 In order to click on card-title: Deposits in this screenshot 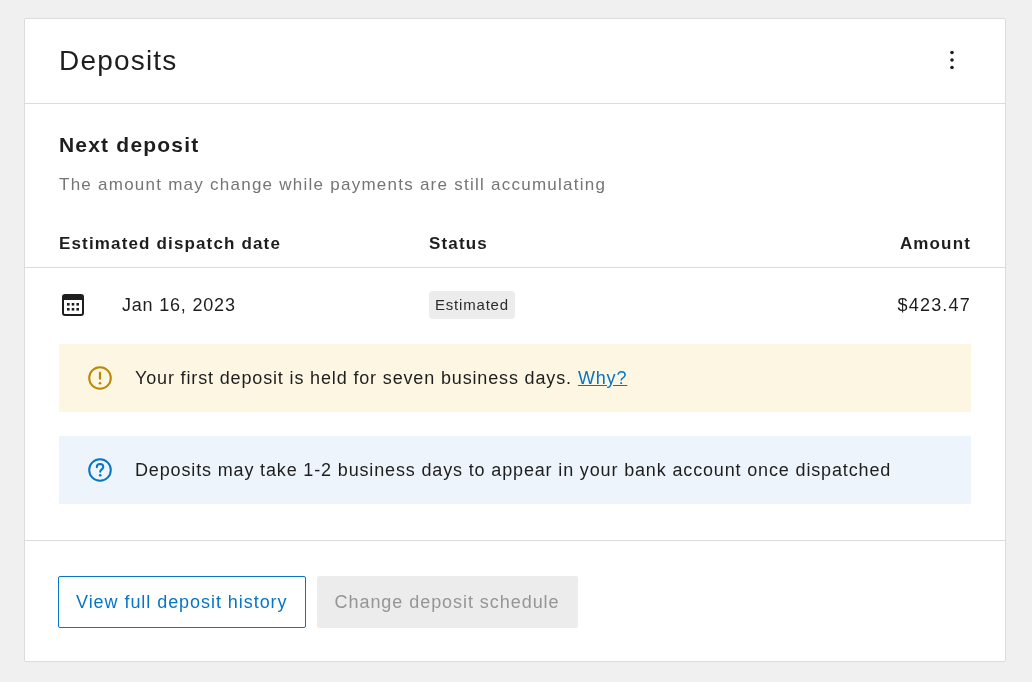, I will do `click(118, 60)`.